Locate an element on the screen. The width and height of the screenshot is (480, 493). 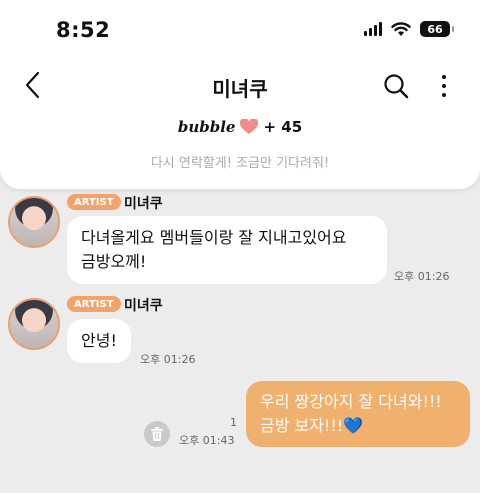
message-bubble: 안녕! is located at coordinates (99, 341).